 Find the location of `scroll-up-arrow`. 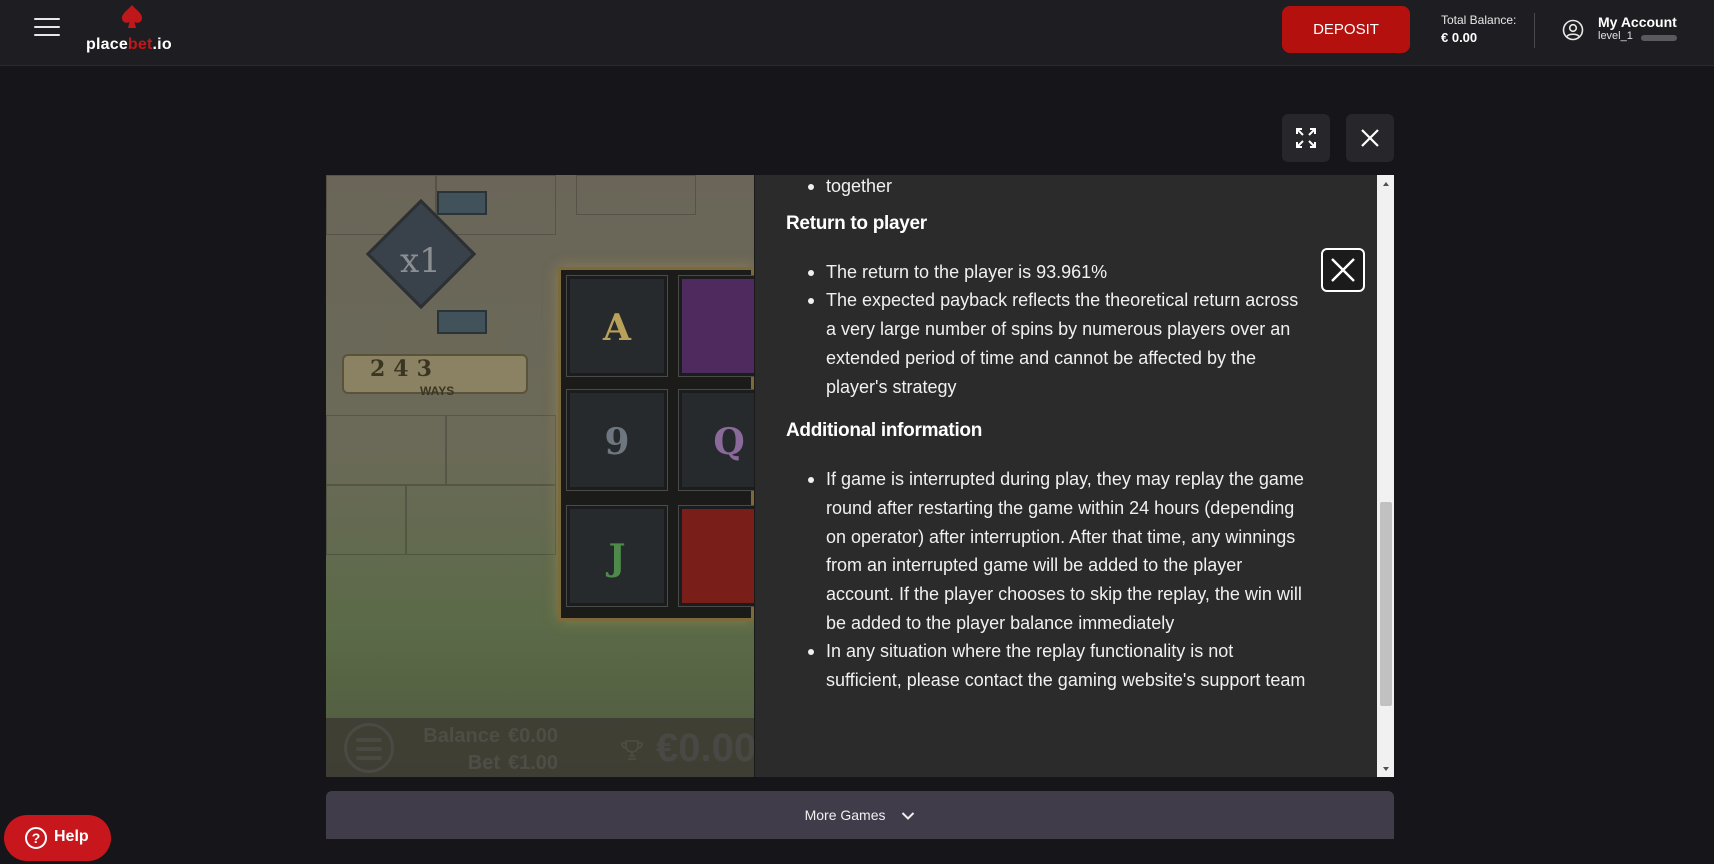

scroll-up-arrow is located at coordinates (1385, 183).